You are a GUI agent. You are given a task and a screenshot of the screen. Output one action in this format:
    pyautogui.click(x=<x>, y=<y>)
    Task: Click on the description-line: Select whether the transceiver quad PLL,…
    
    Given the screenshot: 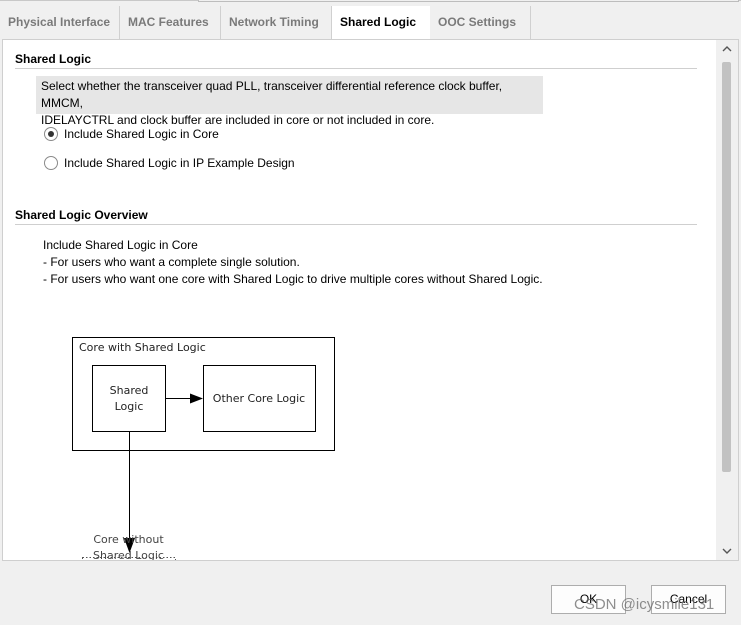 What is the action you would take?
    pyautogui.click(x=272, y=94)
    